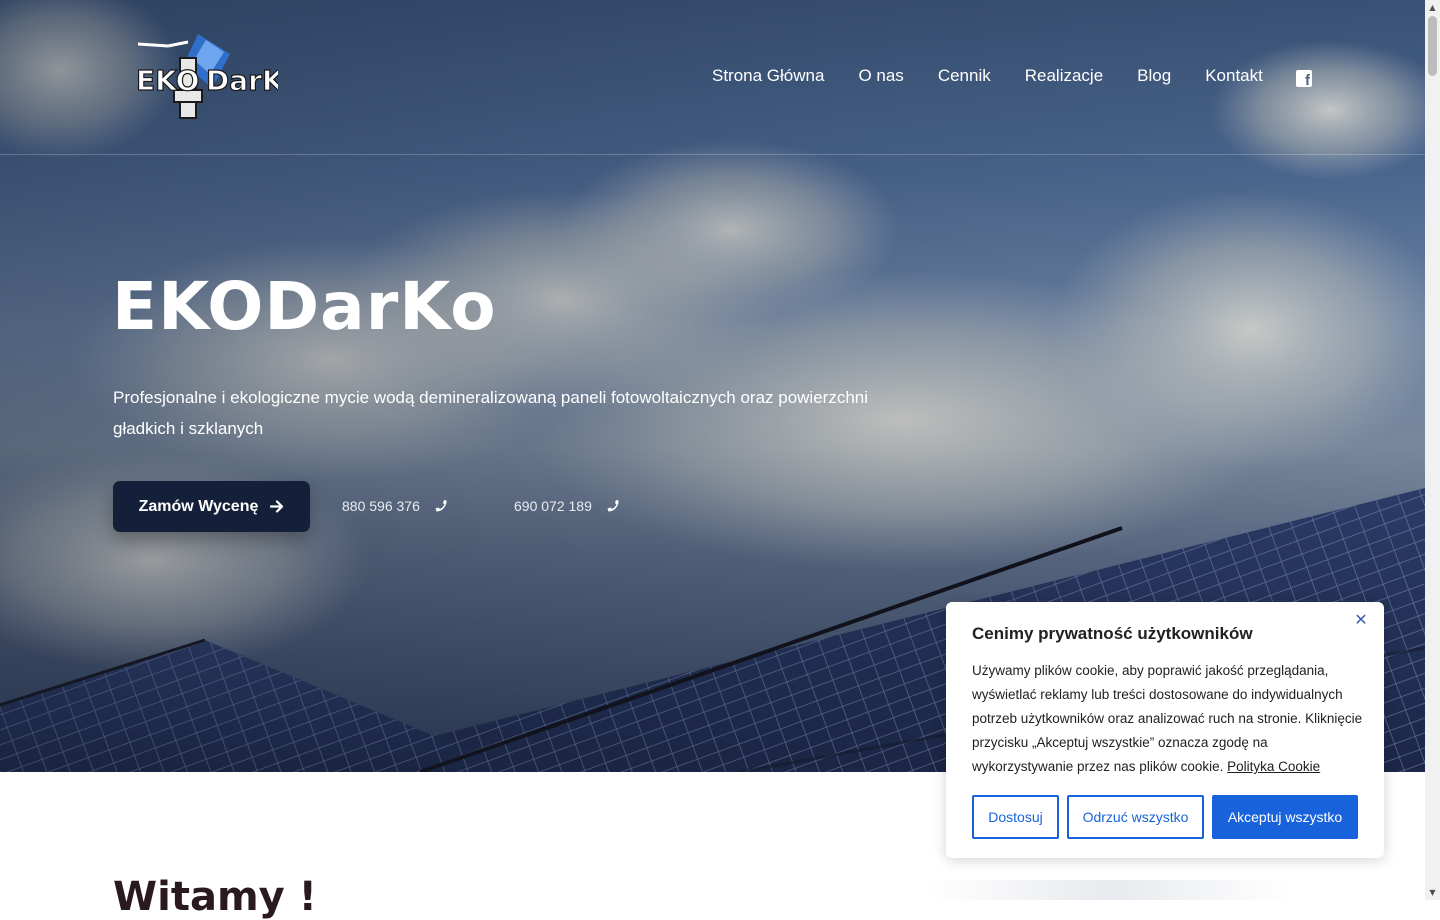 This screenshot has width=1440, height=920. I want to click on order-quote-button: Zamów Wycenę, so click(211, 506).